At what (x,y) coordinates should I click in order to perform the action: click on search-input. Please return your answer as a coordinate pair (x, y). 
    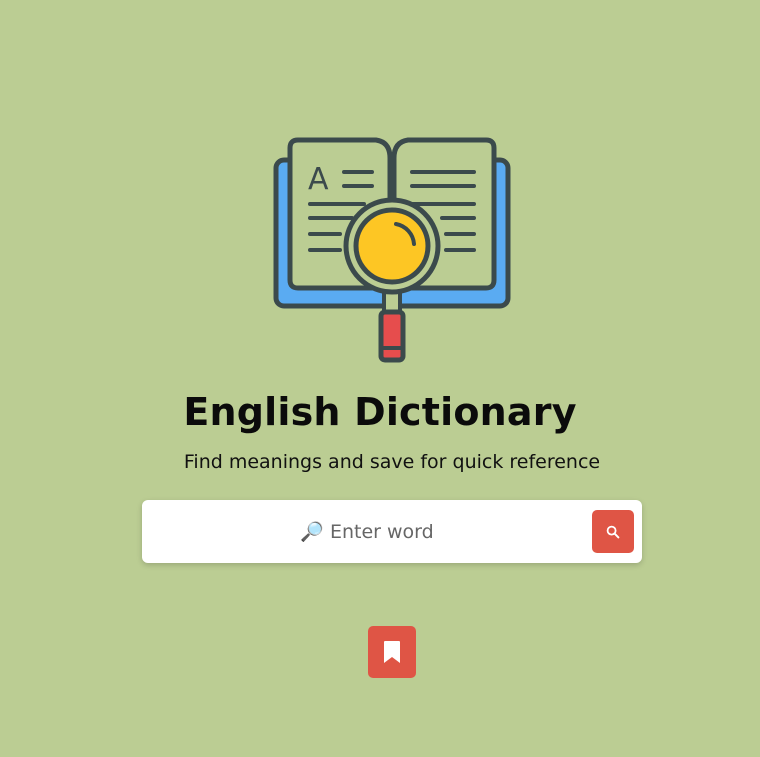
    Looking at the image, I should click on (392, 531).